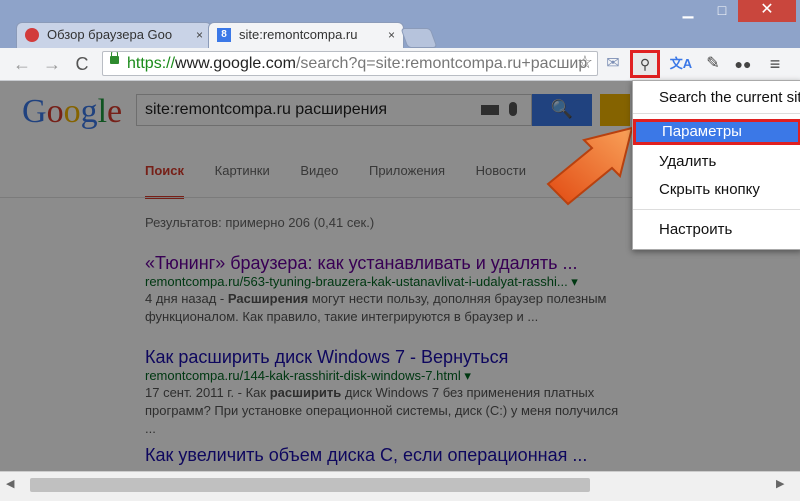  What do you see at coordinates (716, 190) in the screenshot?
I see `menu-item-hide-button: Скрыть кнопку` at bounding box center [716, 190].